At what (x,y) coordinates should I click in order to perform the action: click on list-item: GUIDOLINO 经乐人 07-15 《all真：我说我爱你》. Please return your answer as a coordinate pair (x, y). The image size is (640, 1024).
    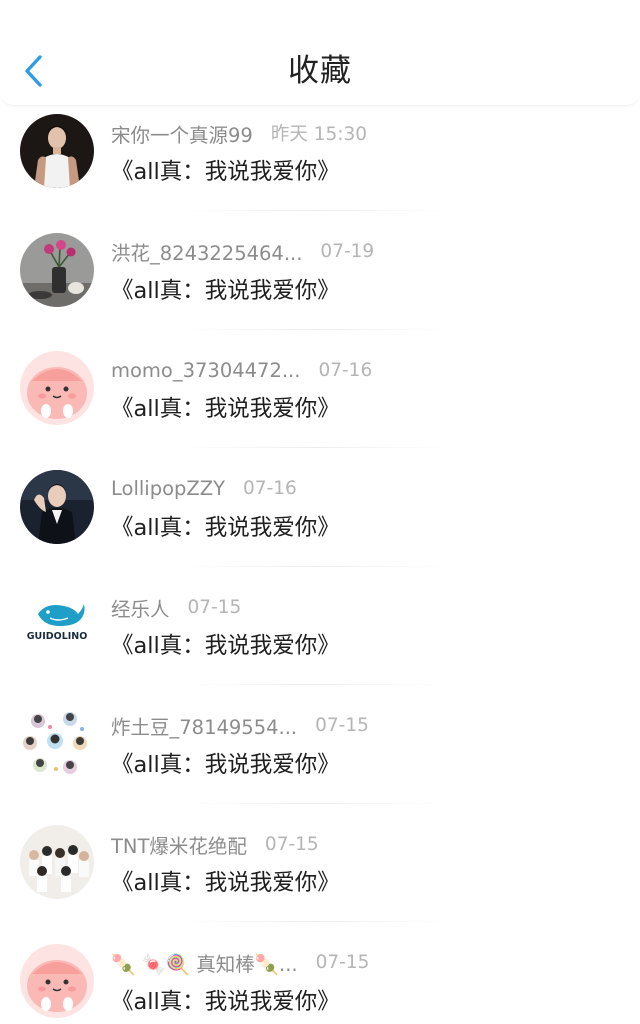
    Looking at the image, I should click on (320, 639).